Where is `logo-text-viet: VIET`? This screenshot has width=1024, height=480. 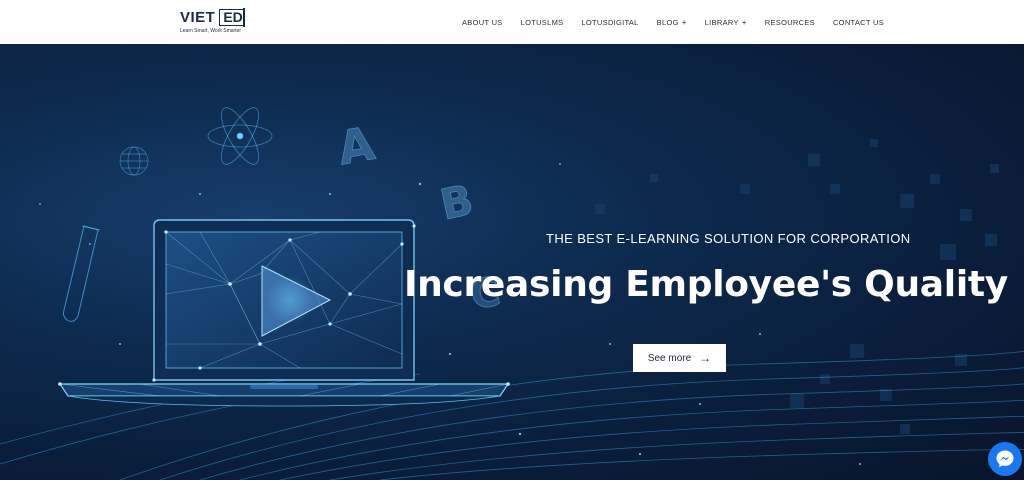
logo-text-viet: VIET is located at coordinates (198, 17).